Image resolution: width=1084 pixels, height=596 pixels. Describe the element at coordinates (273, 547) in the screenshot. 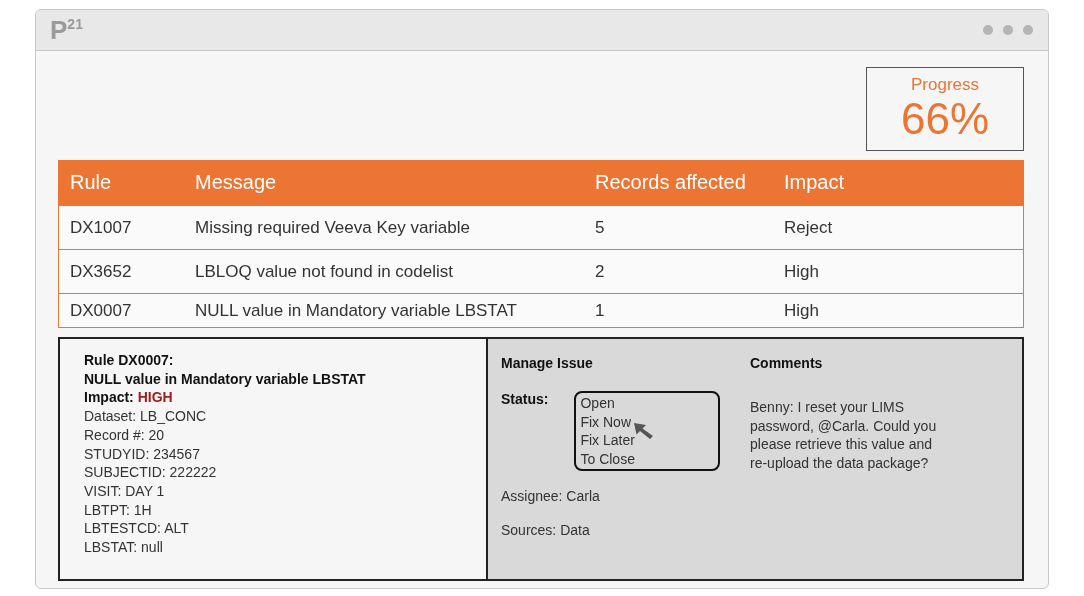

I see `record-field: LBSTAT: null` at that location.